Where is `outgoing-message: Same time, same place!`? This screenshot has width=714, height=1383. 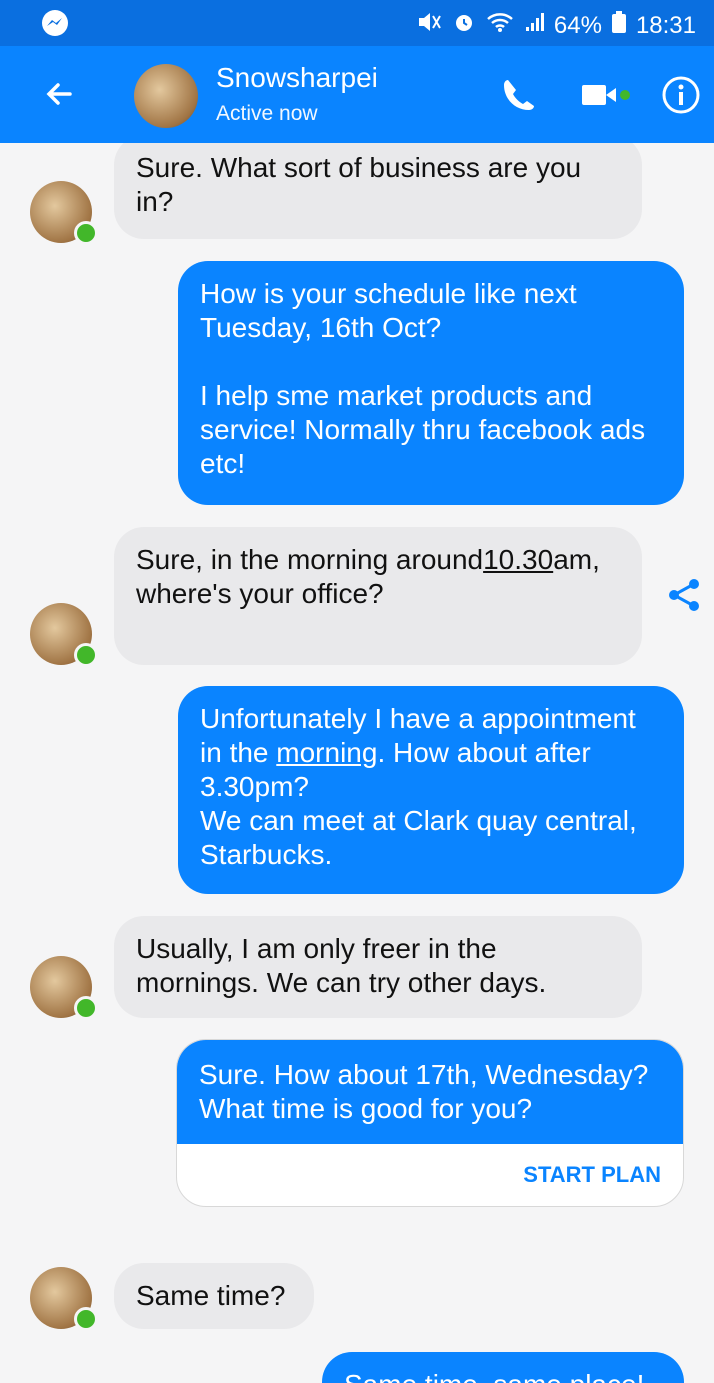 outgoing-message: Same time, same place! is located at coordinates (503, 1367).